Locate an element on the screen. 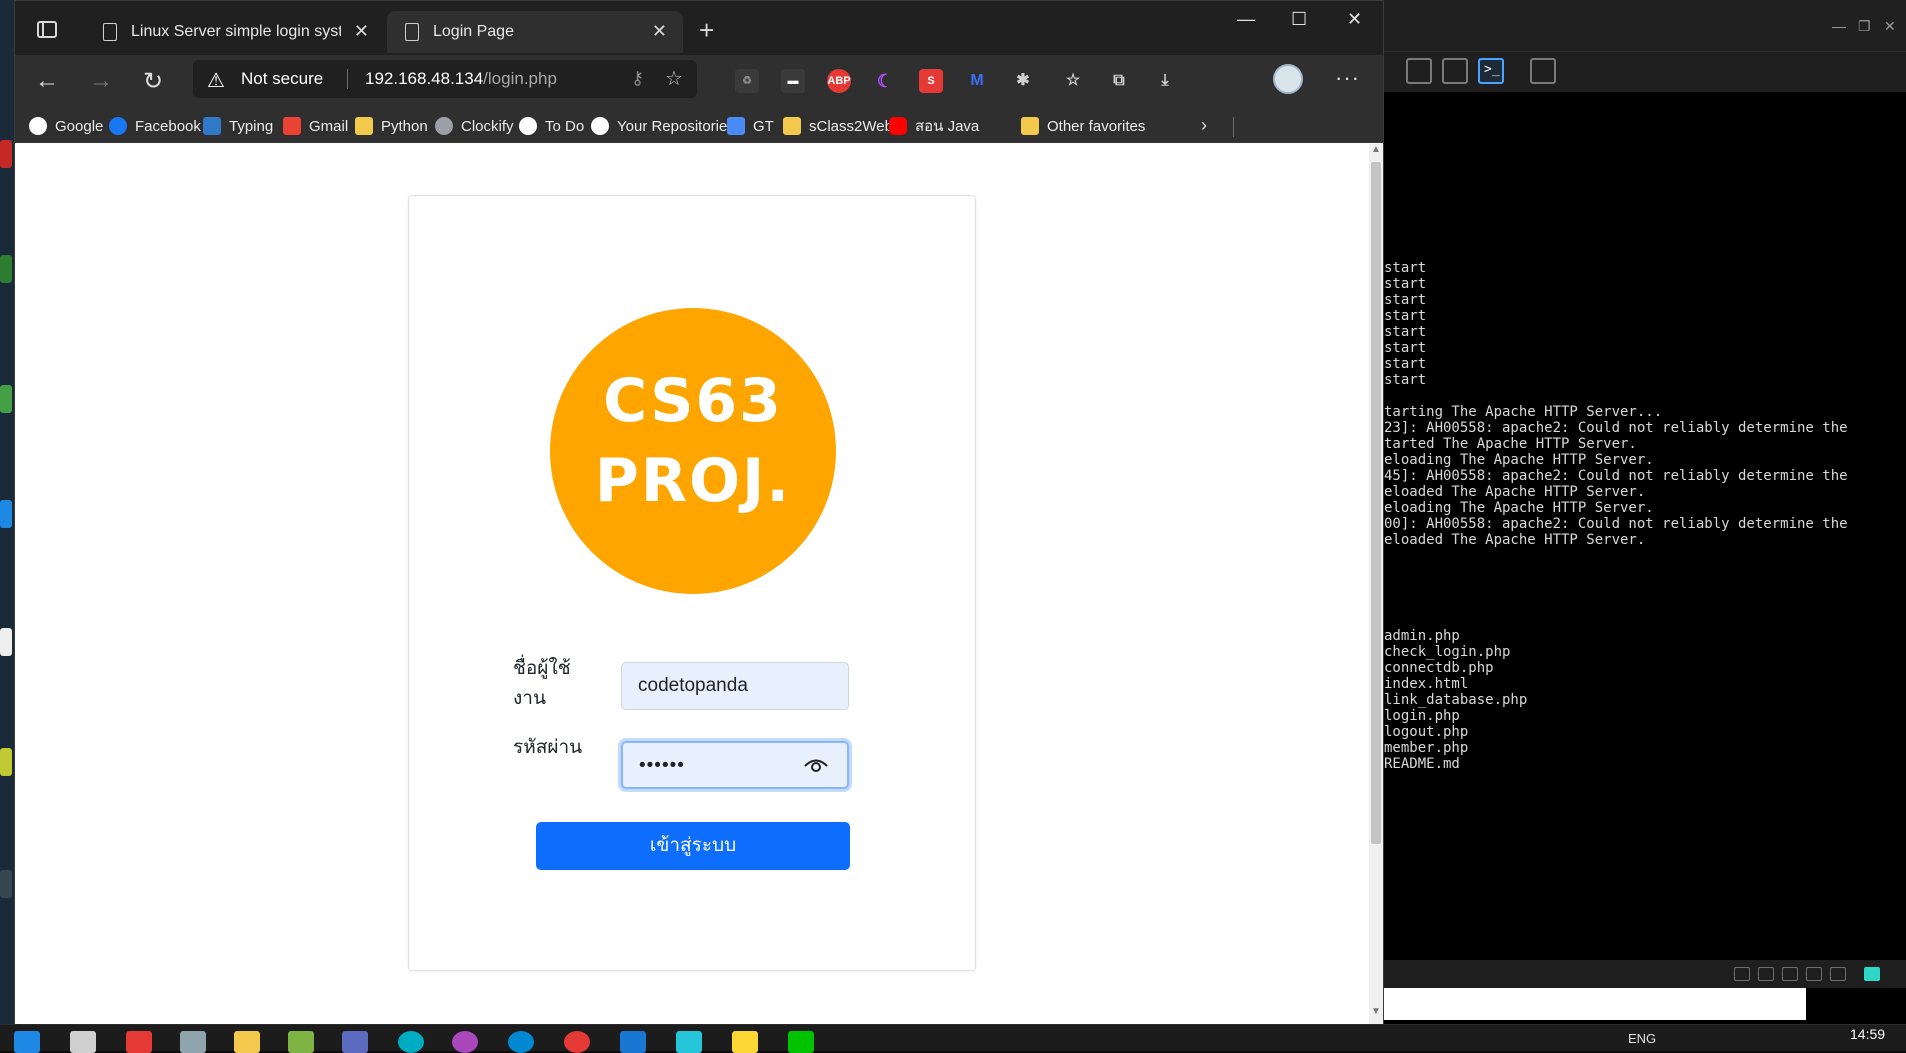 The height and width of the screenshot is (1053, 1906). extension-recycle-icon: ♻ is located at coordinates (747, 81).